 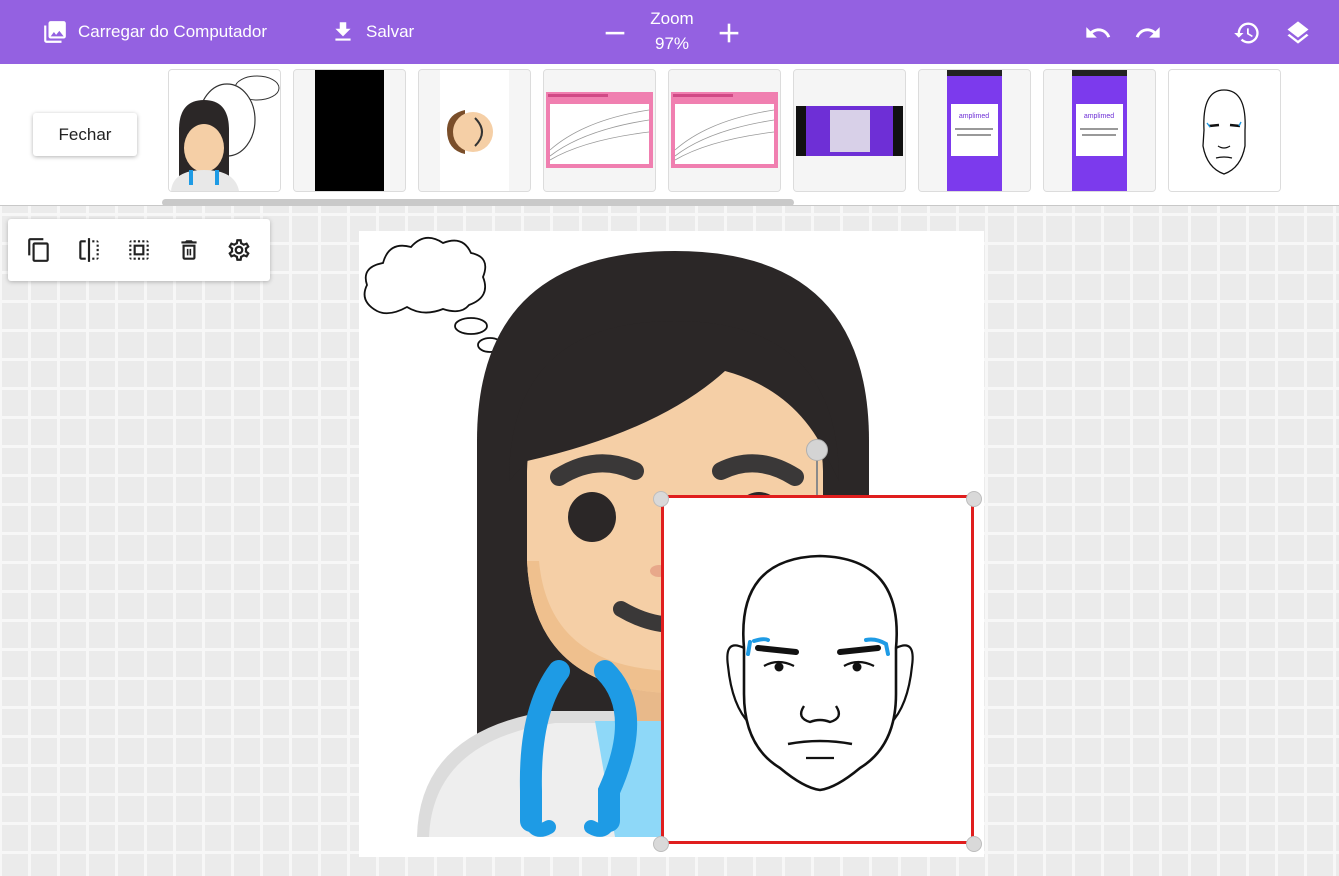 I want to click on face-line-drawing-image, so click(x=820, y=673).